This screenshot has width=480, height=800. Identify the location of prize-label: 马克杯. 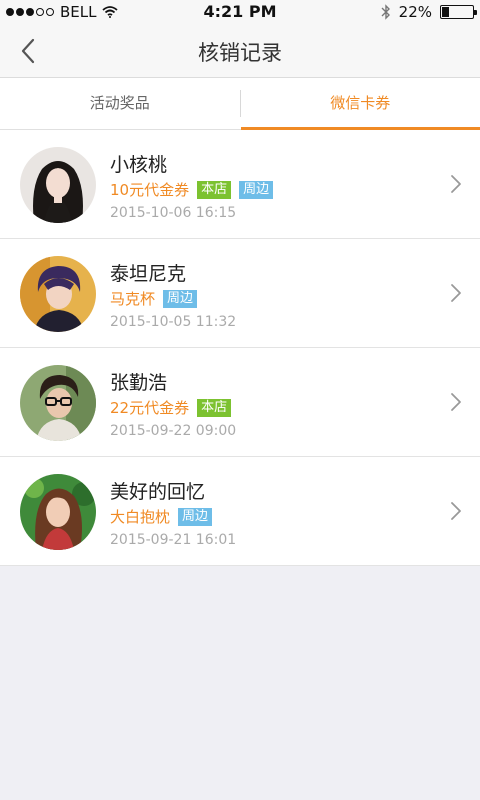
(133, 299).